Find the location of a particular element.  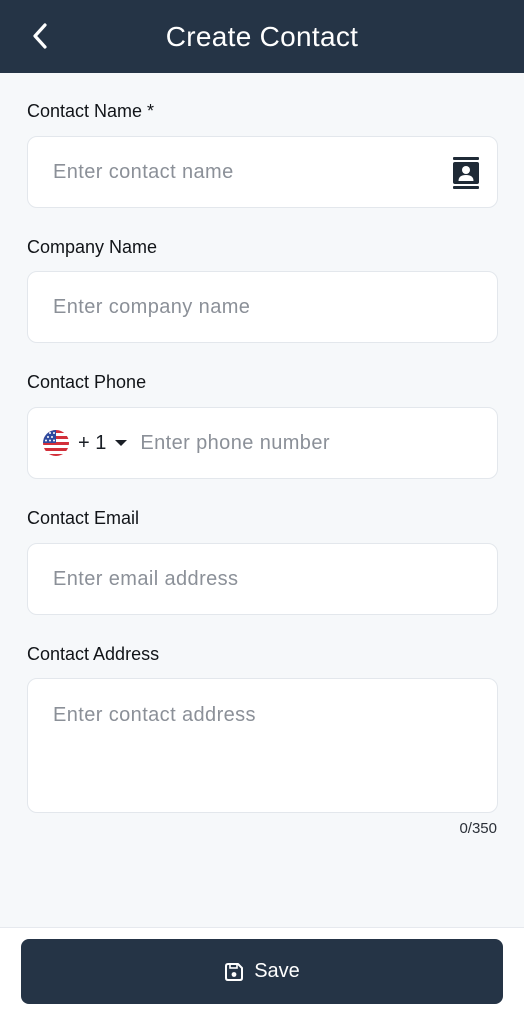

contact-email-label: Contact Email is located at coordinates (83, 518).